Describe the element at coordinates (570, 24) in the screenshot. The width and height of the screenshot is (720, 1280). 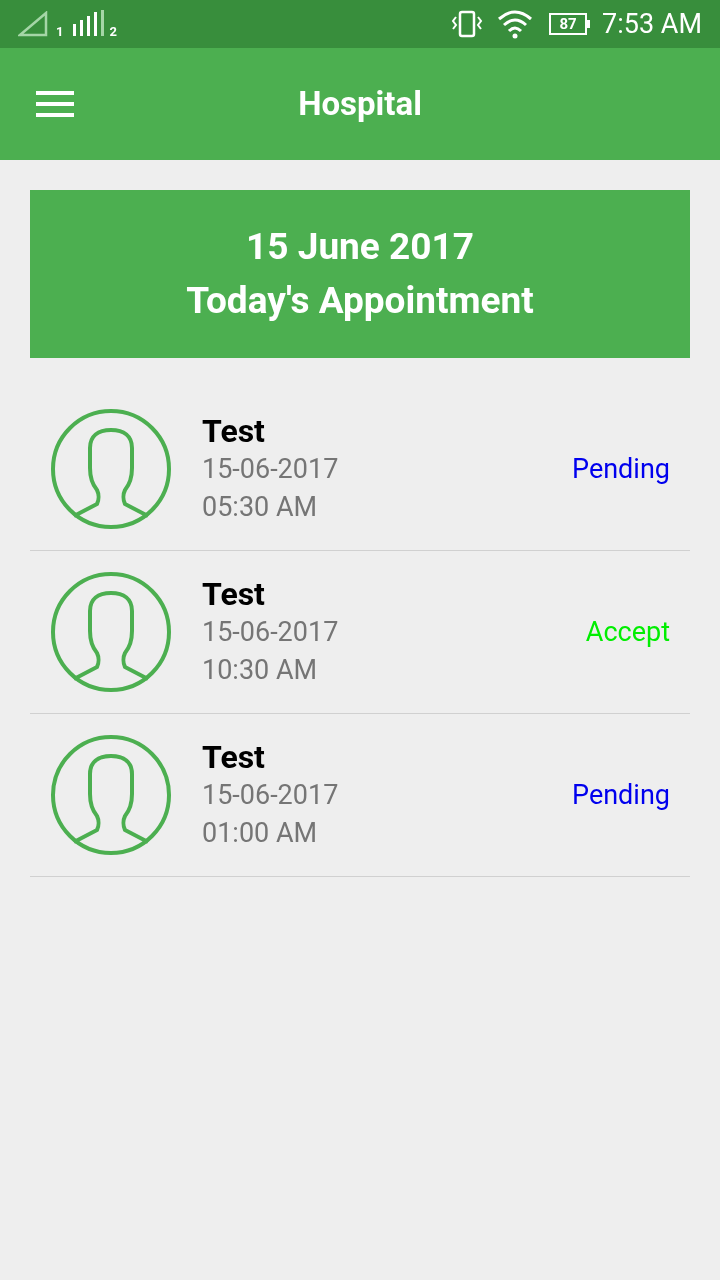
I see `battery-icon: 87` at that location.